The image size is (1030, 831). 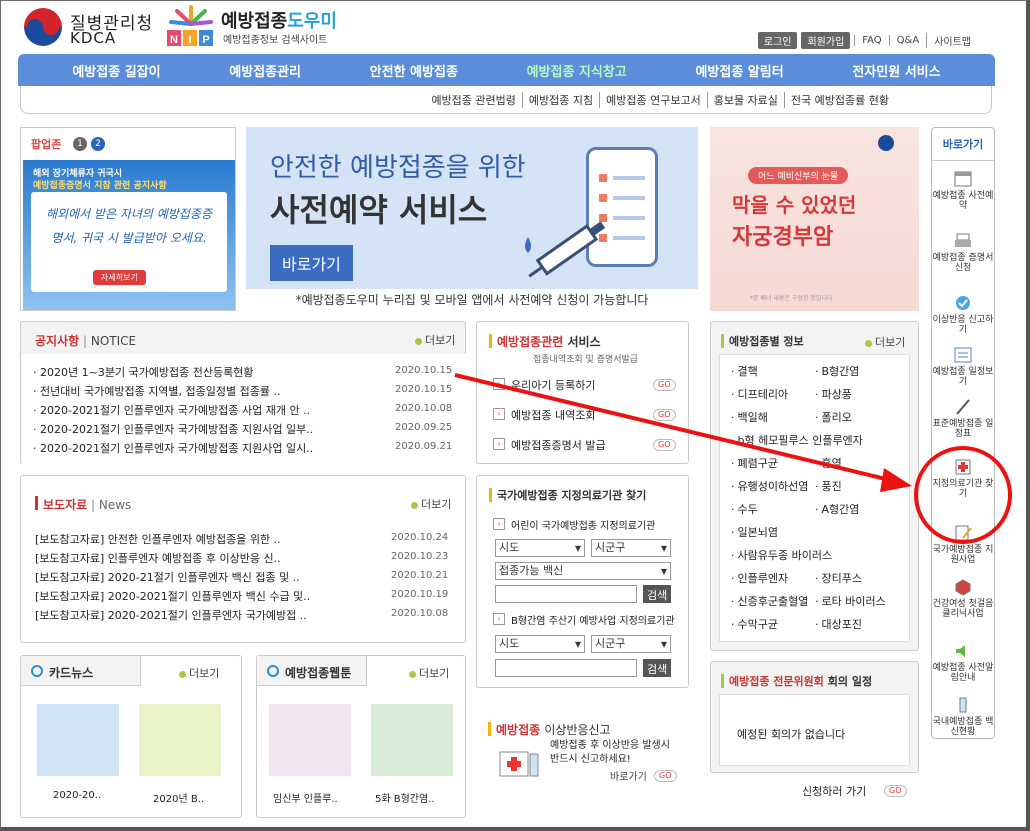 I want to click on child-clinic-search-button: 검색, so click(x=657, y=594).